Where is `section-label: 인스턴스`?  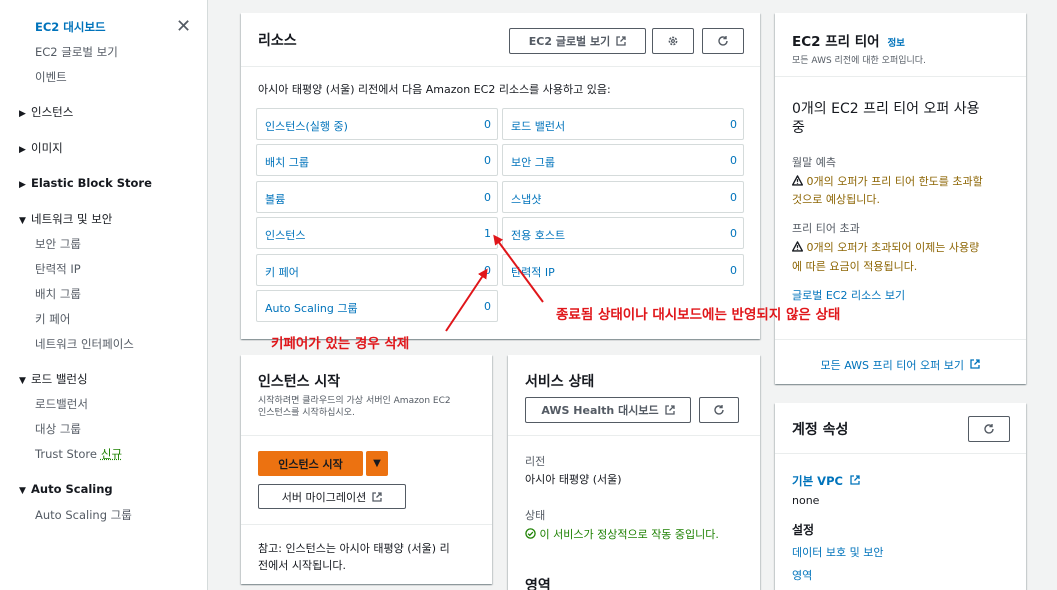 section-label: 인스턴스 is located at coordinates (52, 112).